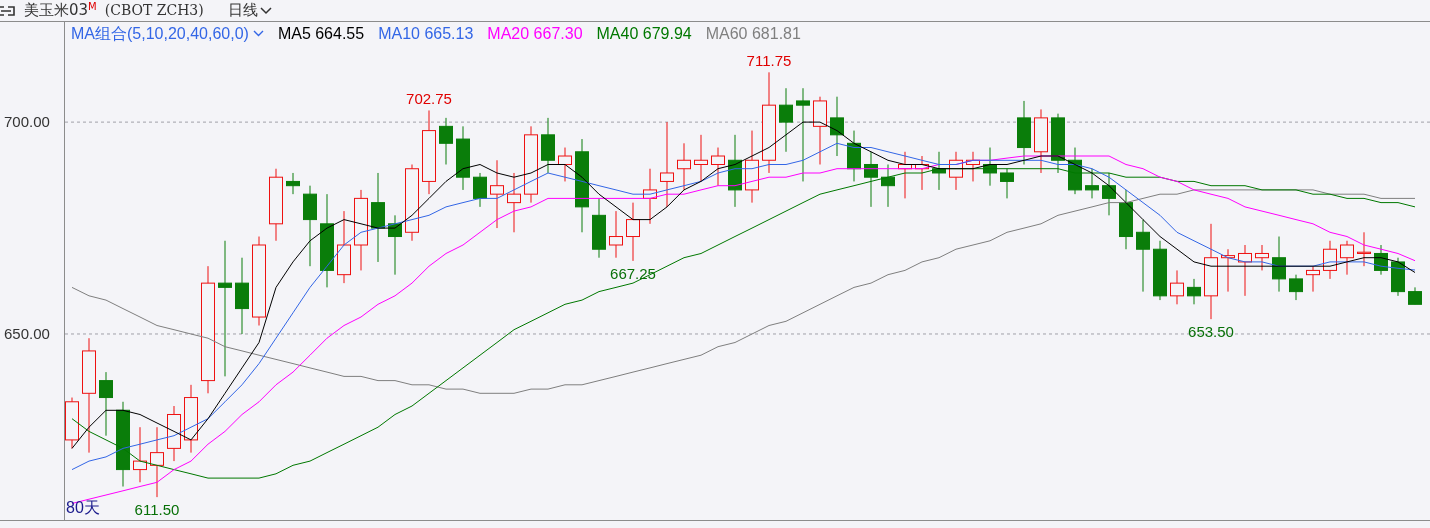 This screenshot has width=1430, height=528. Describe the element at coordinates (8, 10) in the screenshot. I see `link-icon` at that location.